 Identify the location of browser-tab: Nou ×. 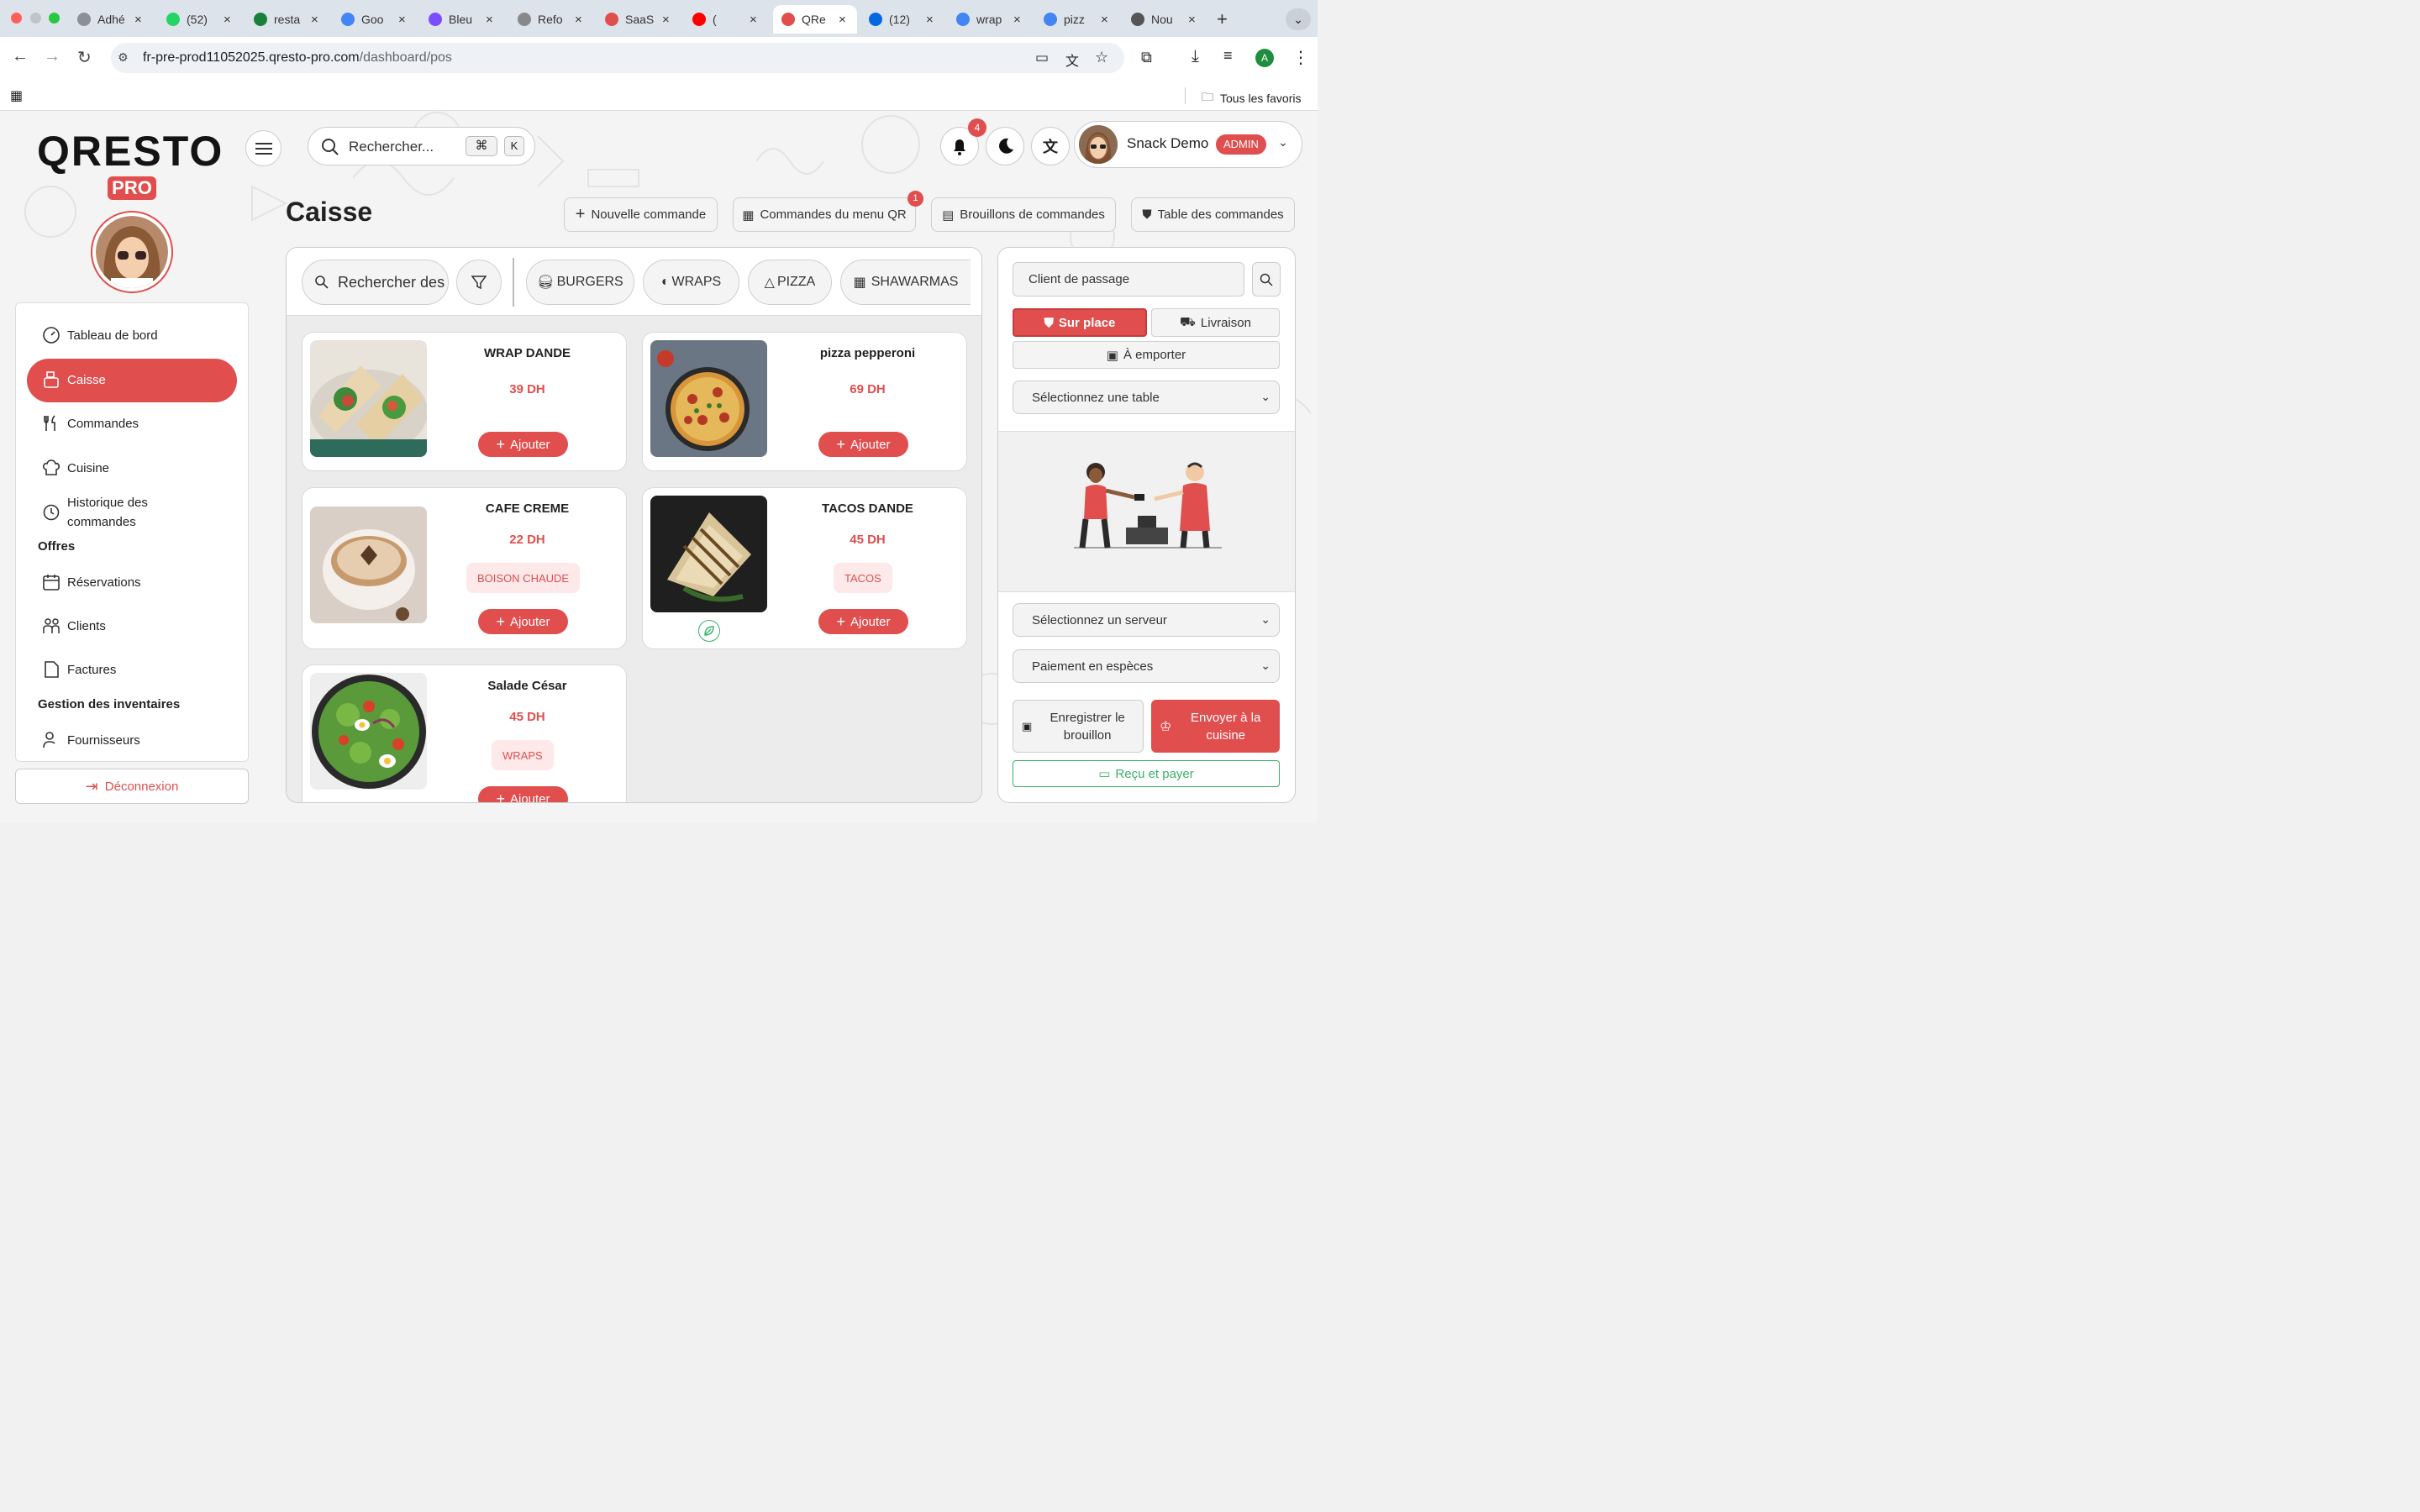
(1165, 19).